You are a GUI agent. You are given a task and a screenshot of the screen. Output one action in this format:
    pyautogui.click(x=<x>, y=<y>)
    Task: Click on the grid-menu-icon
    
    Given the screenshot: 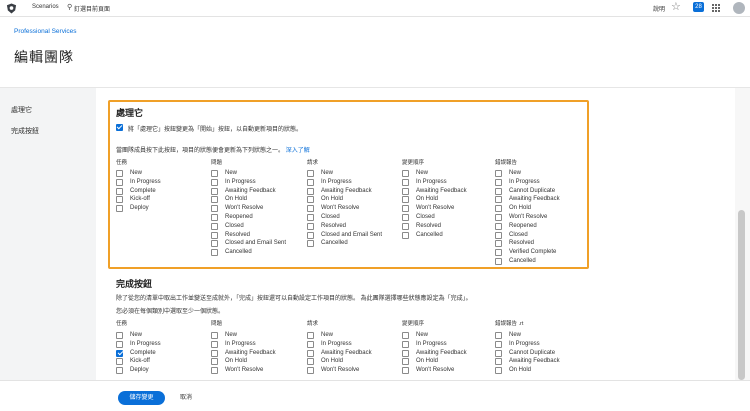 What is the action you would take?
    pyautogui.click(x=716, y=8)
    